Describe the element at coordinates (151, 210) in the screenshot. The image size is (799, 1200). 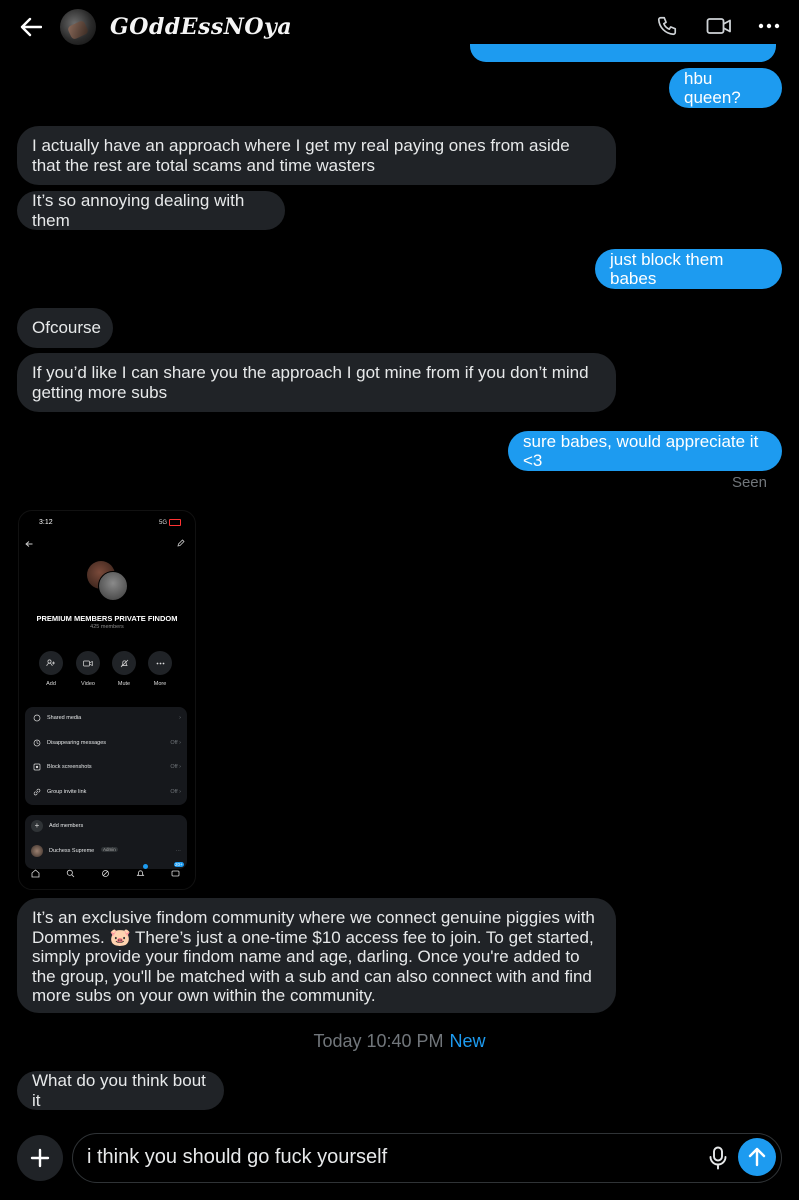
I see `message-bubble-incoming: It’s so annoying dealing with them` at that location.